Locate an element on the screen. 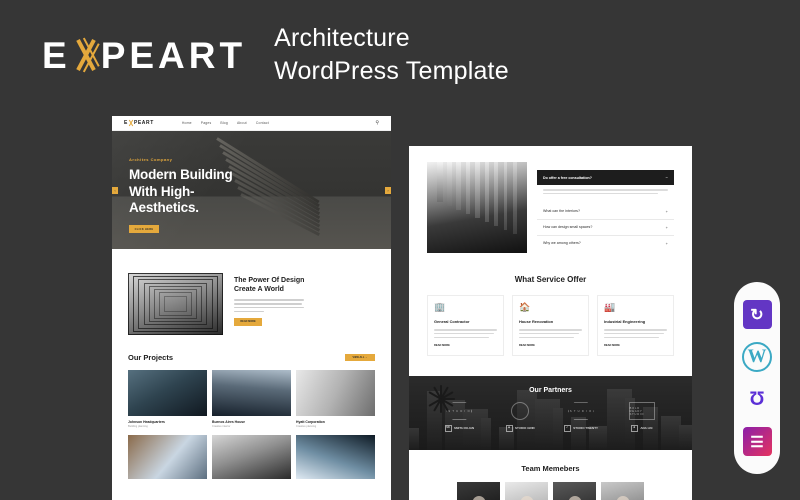  carousel-next-arrow: › is located at coordinates (388, 190).